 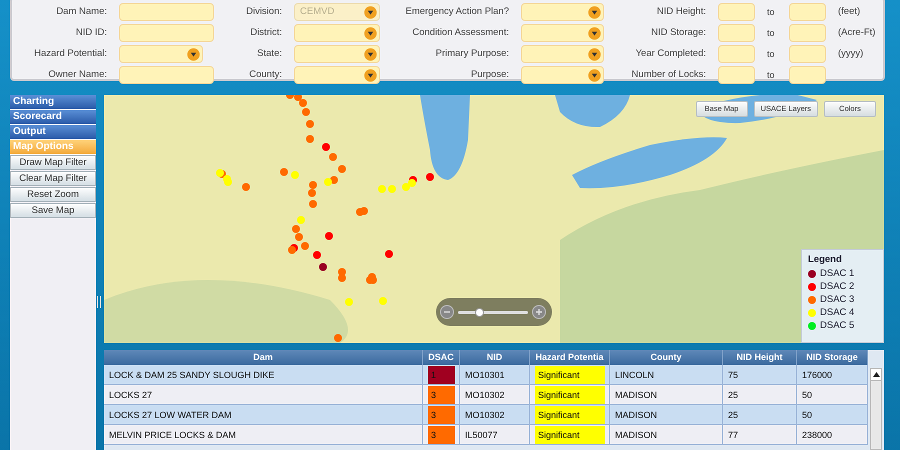 I want to click on legend-label: DSAC 1, so click(x=837, y=273).